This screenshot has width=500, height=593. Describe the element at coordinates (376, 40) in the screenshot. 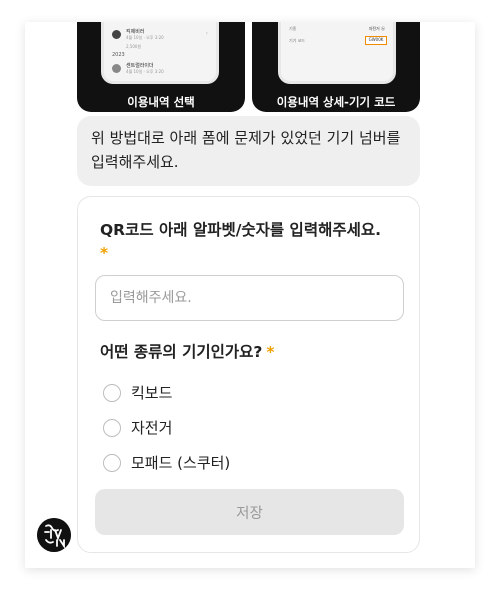

I see `device-code-highlight: GW00K` at that location.